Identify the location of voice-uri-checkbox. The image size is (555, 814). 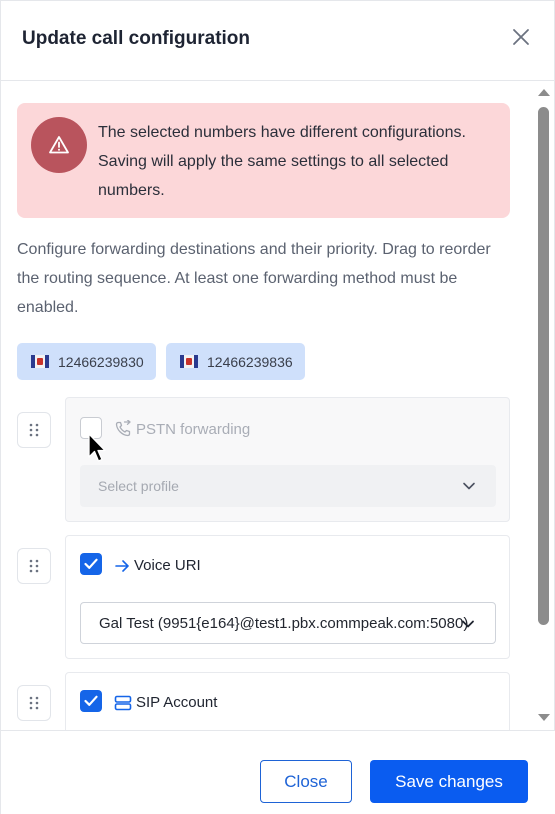
(91, 564).